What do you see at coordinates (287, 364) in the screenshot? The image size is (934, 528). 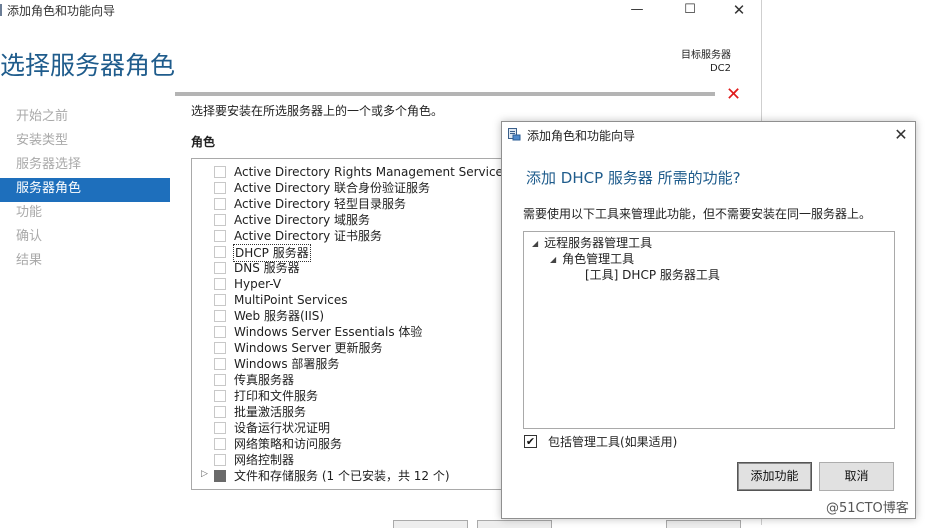 I see `role-label: Windows 部署服务` at bounding box center [287, 364].